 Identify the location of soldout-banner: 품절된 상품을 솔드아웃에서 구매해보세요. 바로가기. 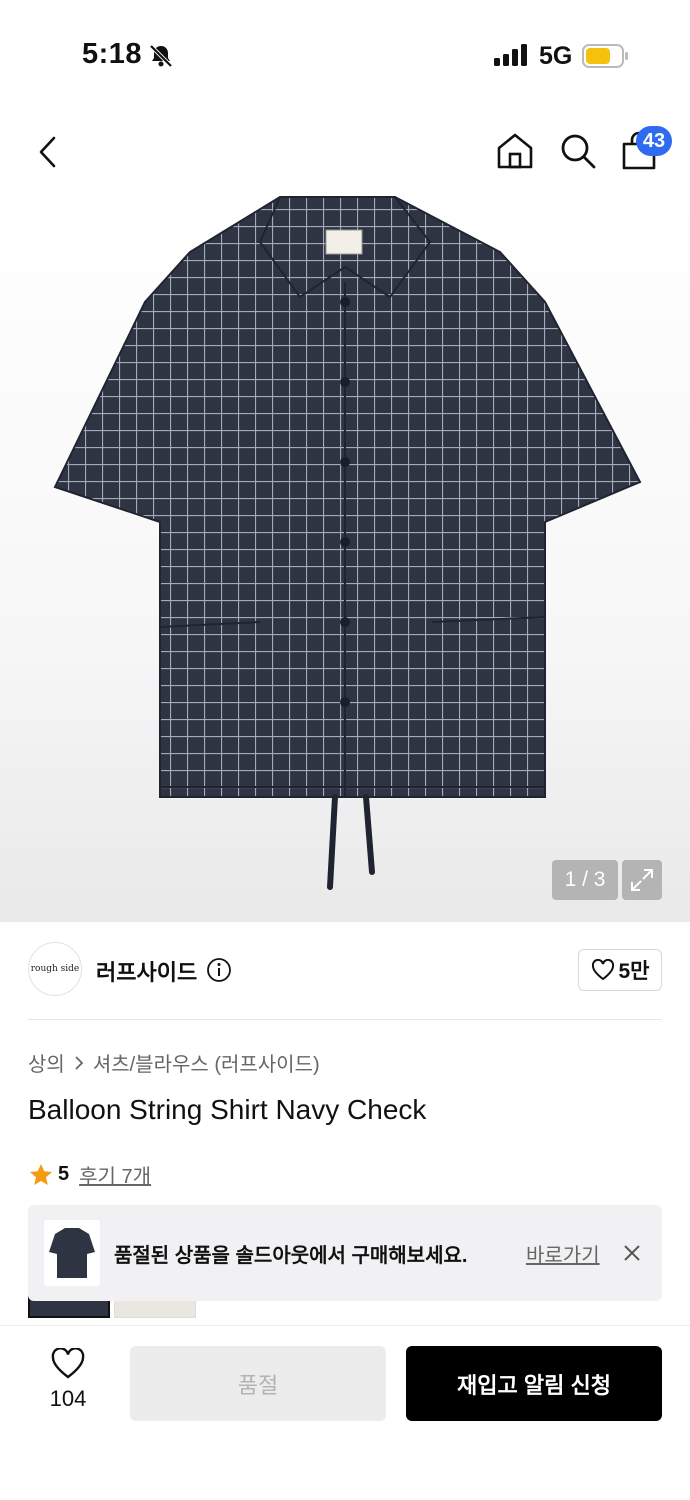
(345, 1253).